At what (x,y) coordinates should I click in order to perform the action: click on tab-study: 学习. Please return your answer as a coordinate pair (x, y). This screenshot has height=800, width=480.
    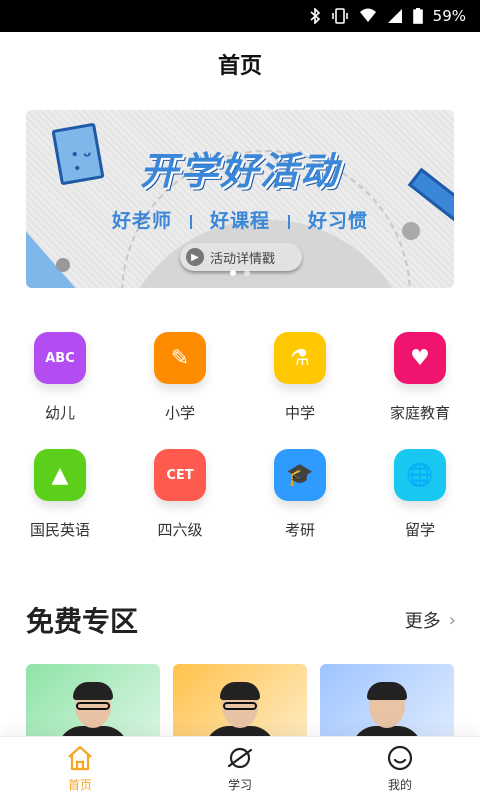
    Looking at the image, I should click on (240, 768).